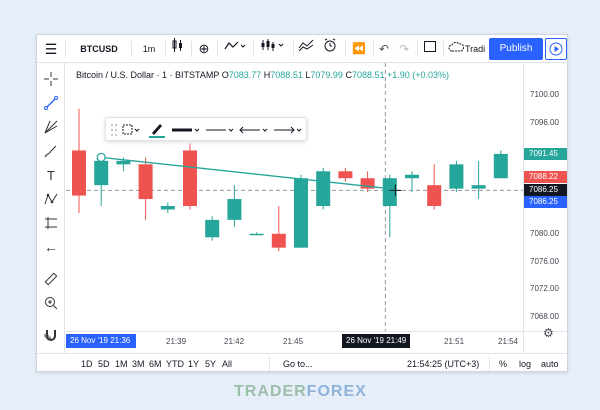 This screenshot has height=410, width=600. Describe the element at coordinates (443, 362) in the screenshot. I see `clock-timezone: 21:54:25 (UTC+3)` at that location.